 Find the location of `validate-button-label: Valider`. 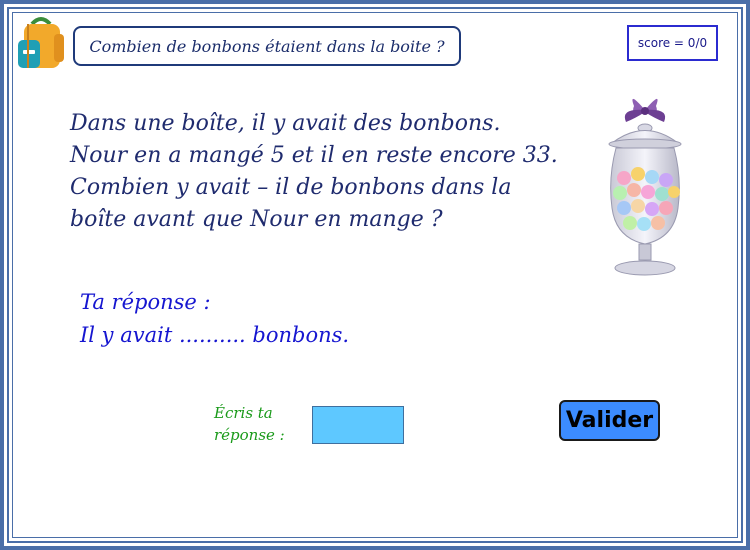

validate-button-label: Valider is located at coordinates (609, 420).